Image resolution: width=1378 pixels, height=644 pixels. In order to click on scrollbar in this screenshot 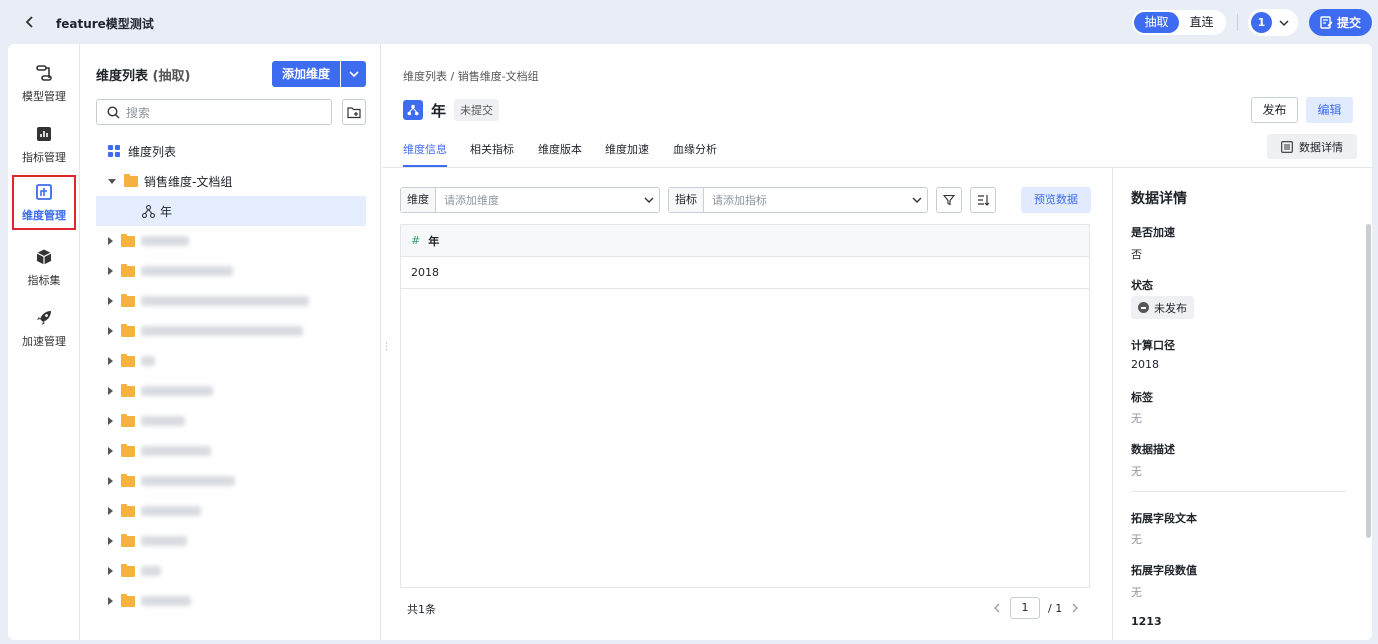, I will do `click(1368, 381)`.